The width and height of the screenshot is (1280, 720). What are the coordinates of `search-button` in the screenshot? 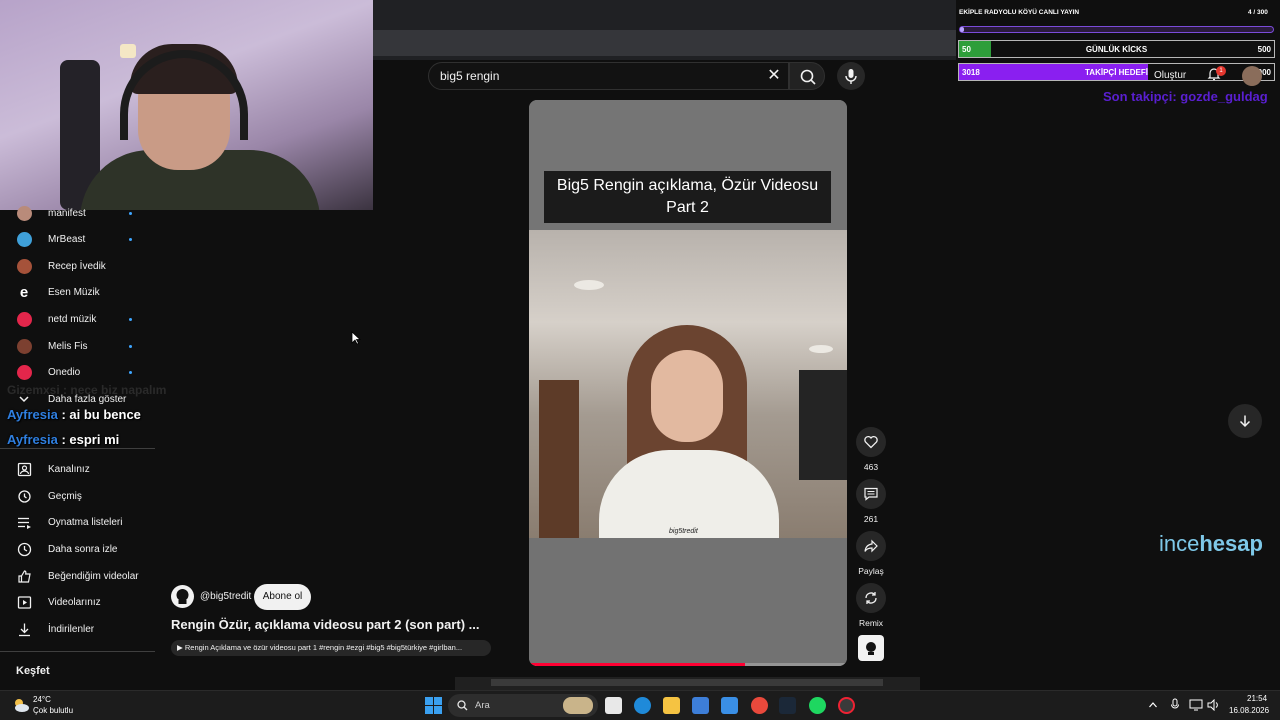 It's located at (807, 76).